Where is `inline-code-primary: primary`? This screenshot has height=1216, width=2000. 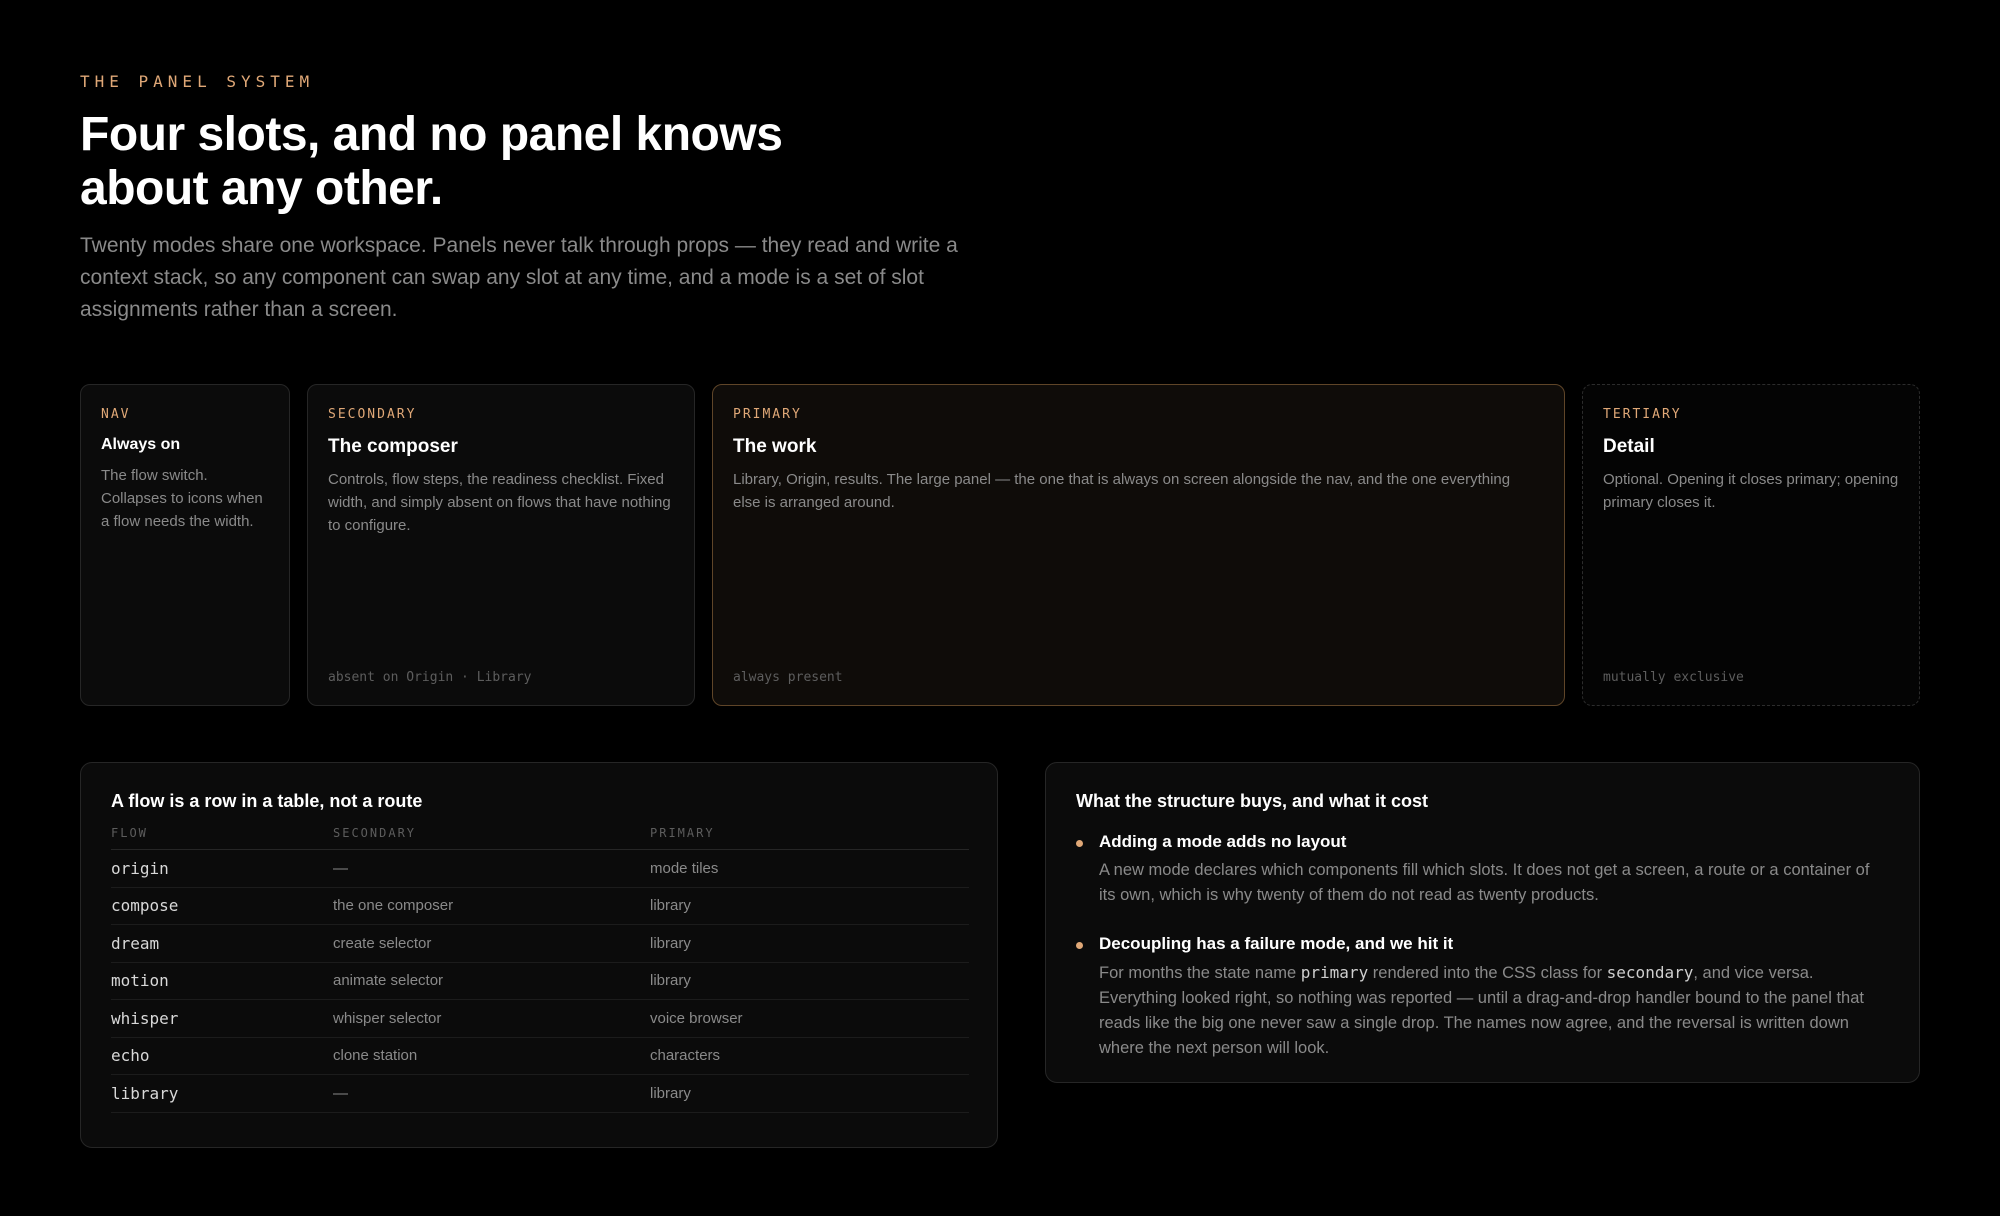 inline-code-primary: primary is located at coordinates (1334, 972).